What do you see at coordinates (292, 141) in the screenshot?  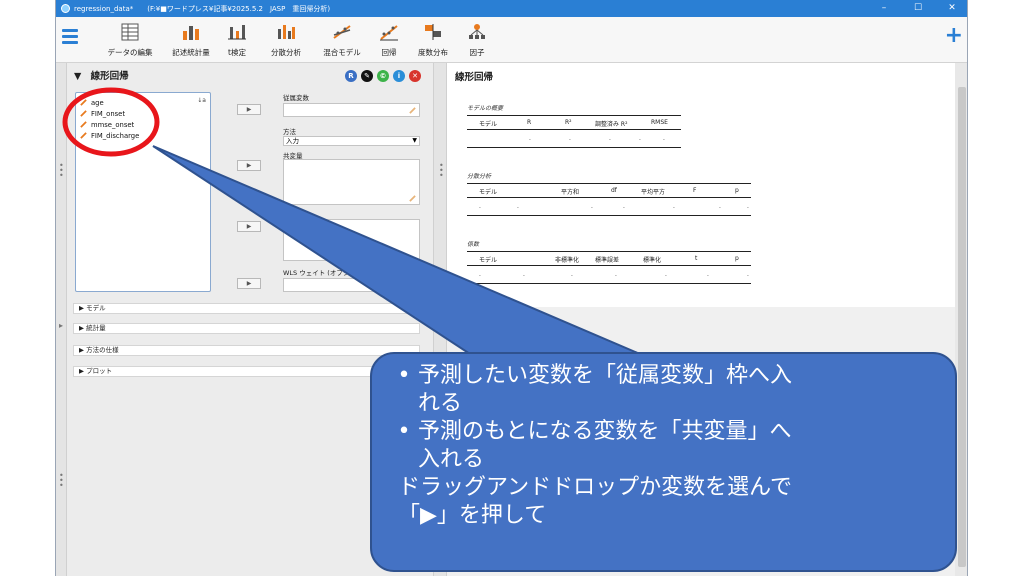 I see `method-value: 入力` at bounding box center [292, 141].